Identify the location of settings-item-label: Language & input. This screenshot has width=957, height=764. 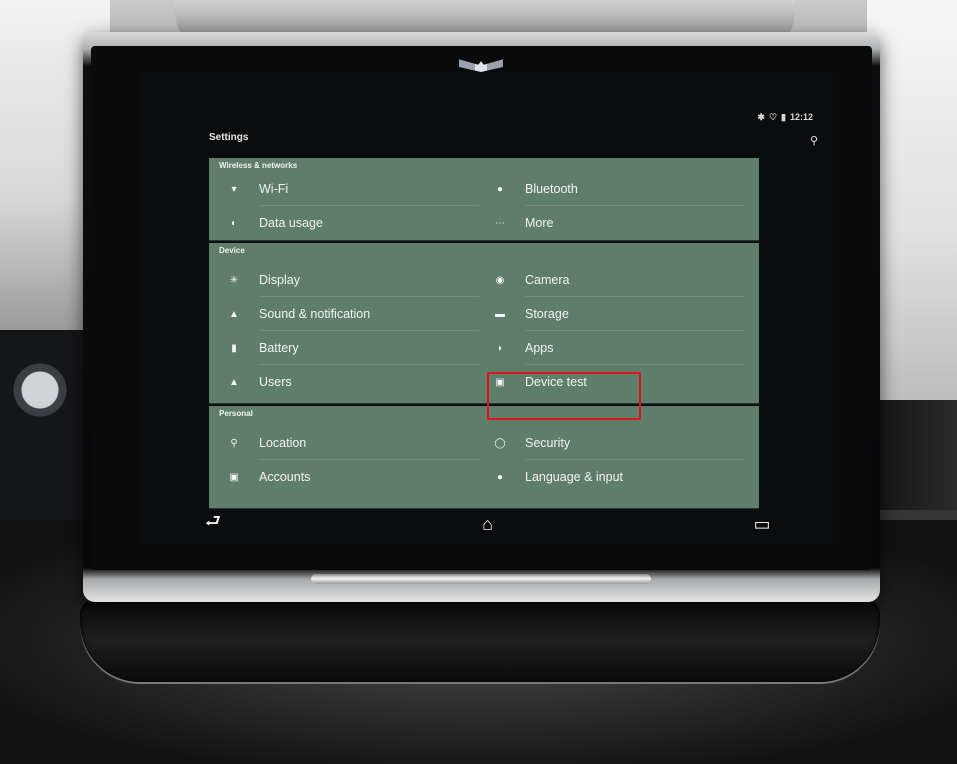
(574, 477).